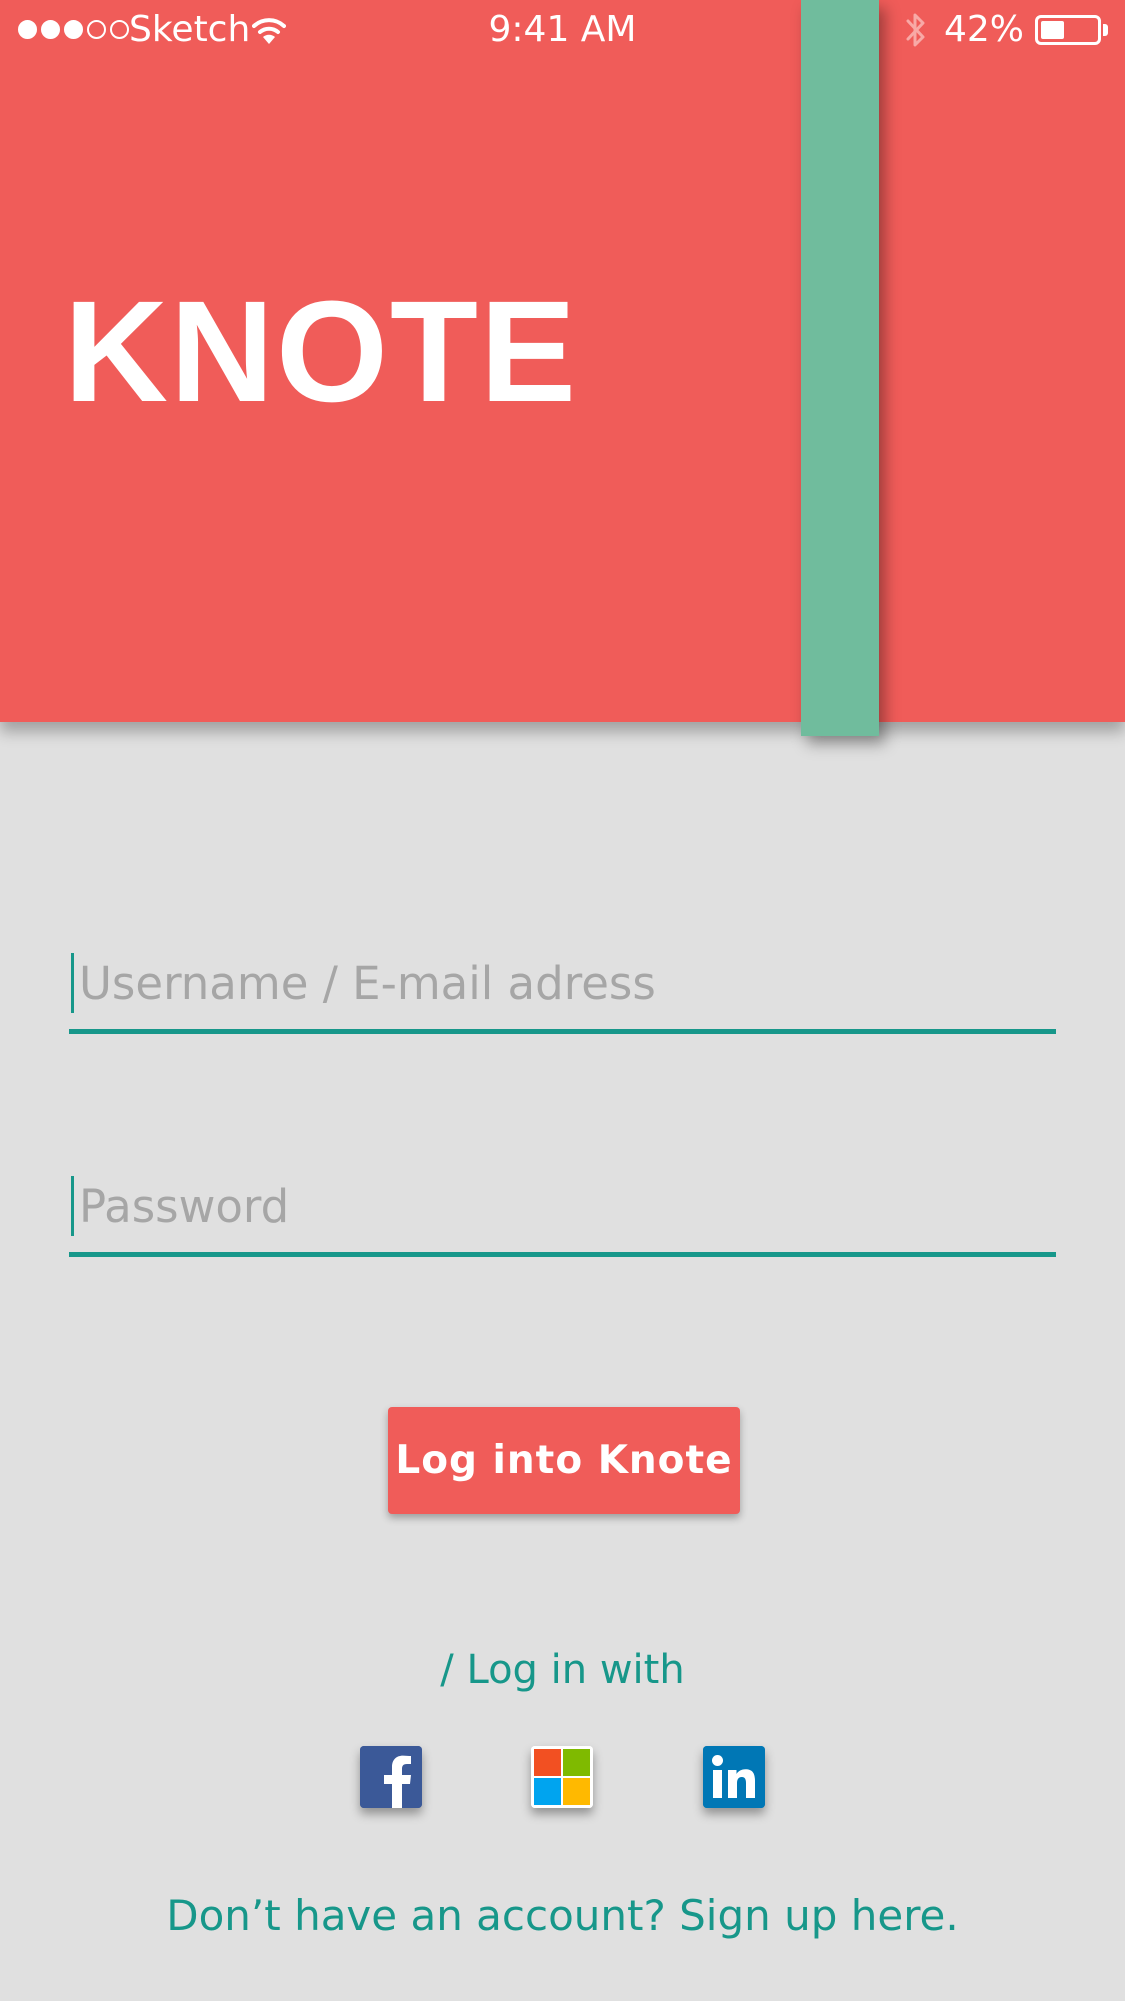  Describe the element at coordinates (564, 1460) in the screenshot. I see `login-button: Log into Knote` at that location.